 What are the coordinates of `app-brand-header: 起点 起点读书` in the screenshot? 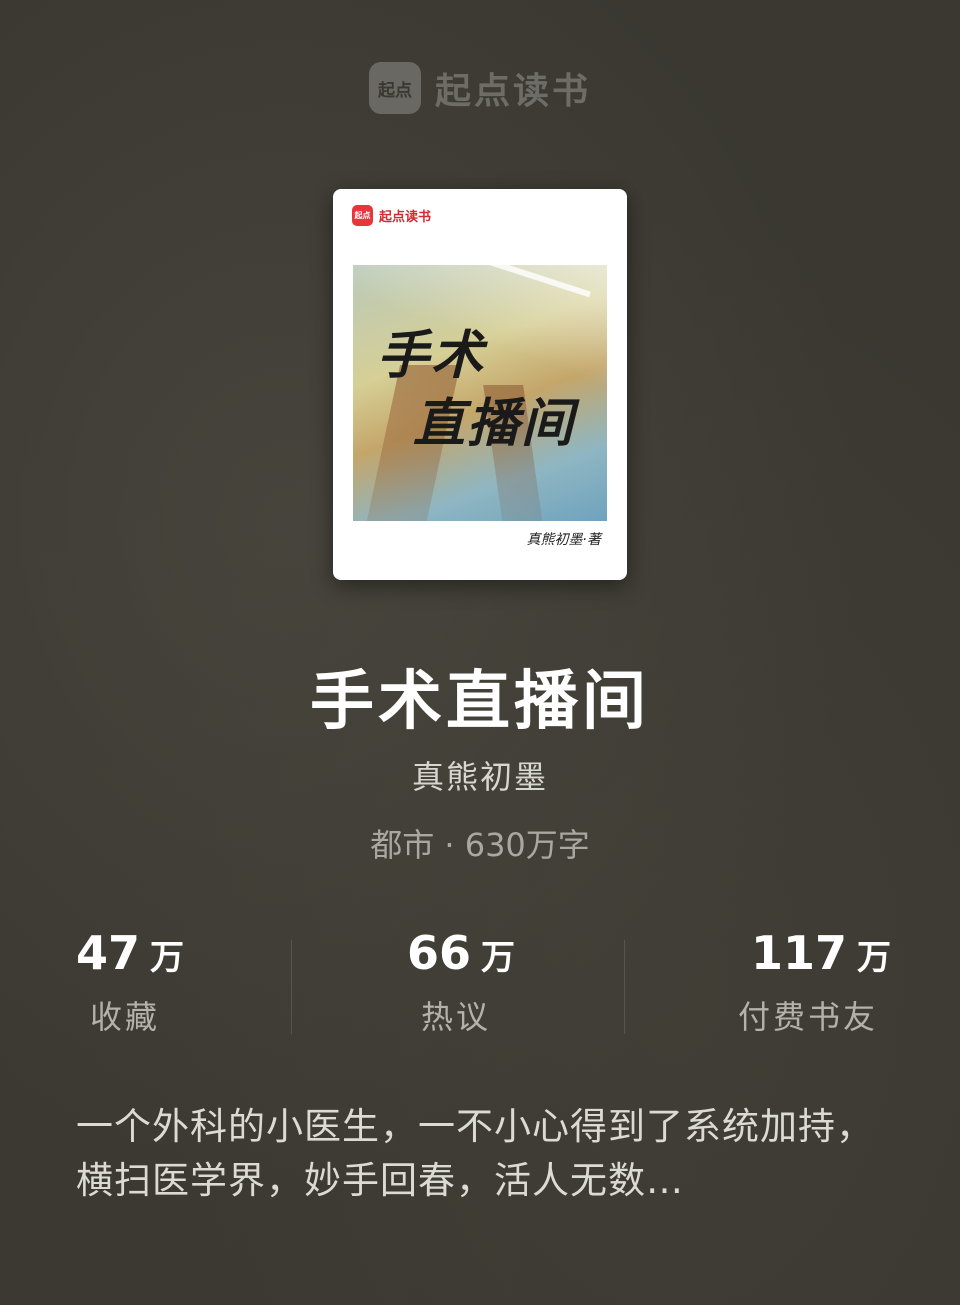 It's located at (480, 88).